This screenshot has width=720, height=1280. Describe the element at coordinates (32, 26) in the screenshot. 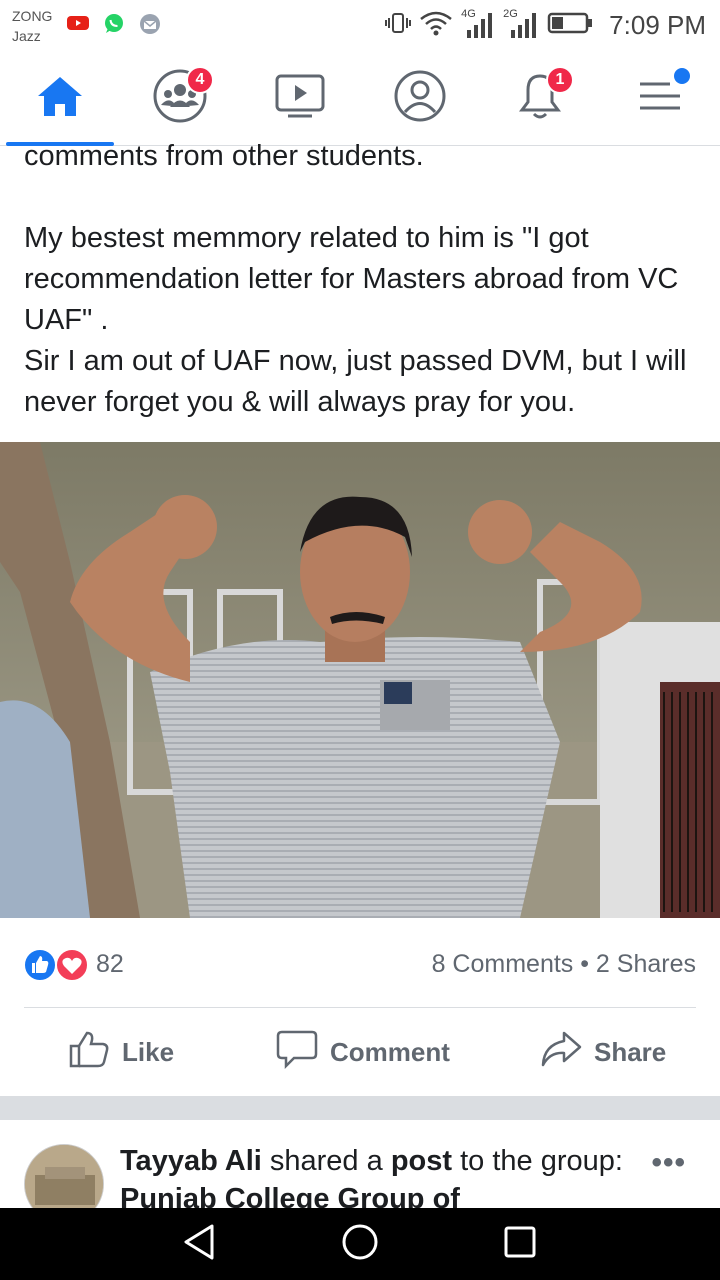

I see `carrier-labels: ZONG Jazz` at that location.